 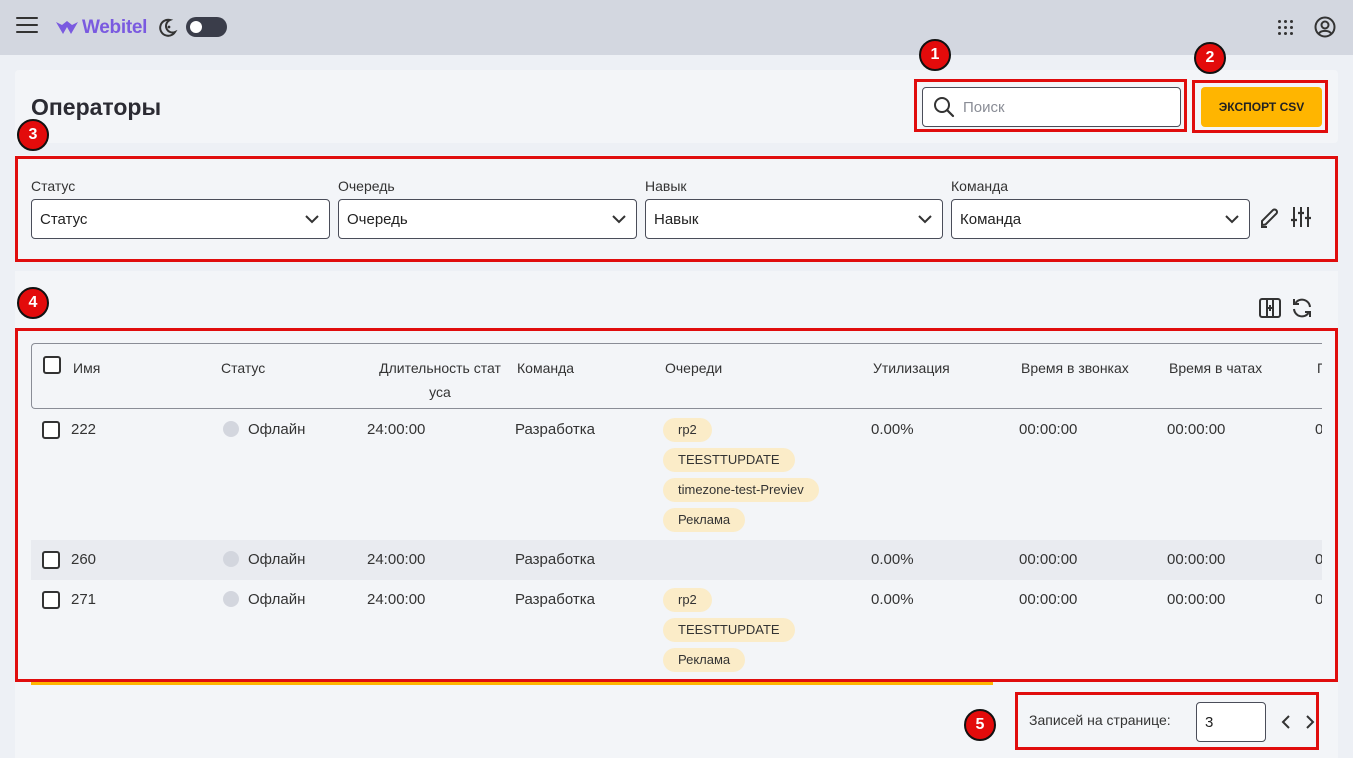 I want to click on webitel-logo: Webitel, so click(x=101, y=28).